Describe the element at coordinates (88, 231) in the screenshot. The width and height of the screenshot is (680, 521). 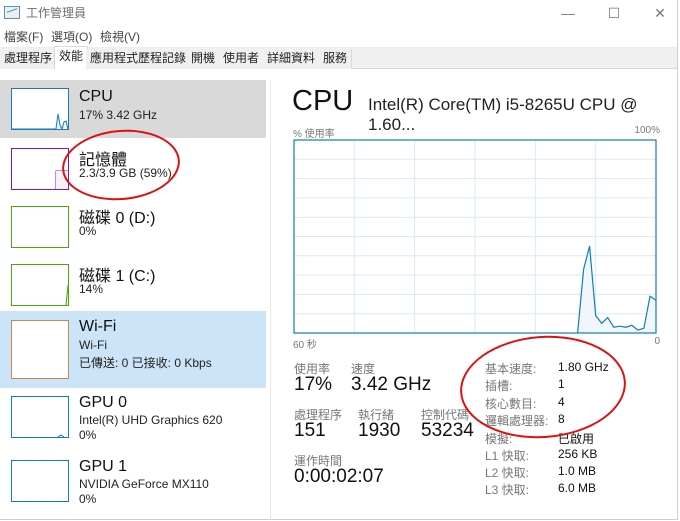
I see `sidebar-item-detail: 0%` at that location.